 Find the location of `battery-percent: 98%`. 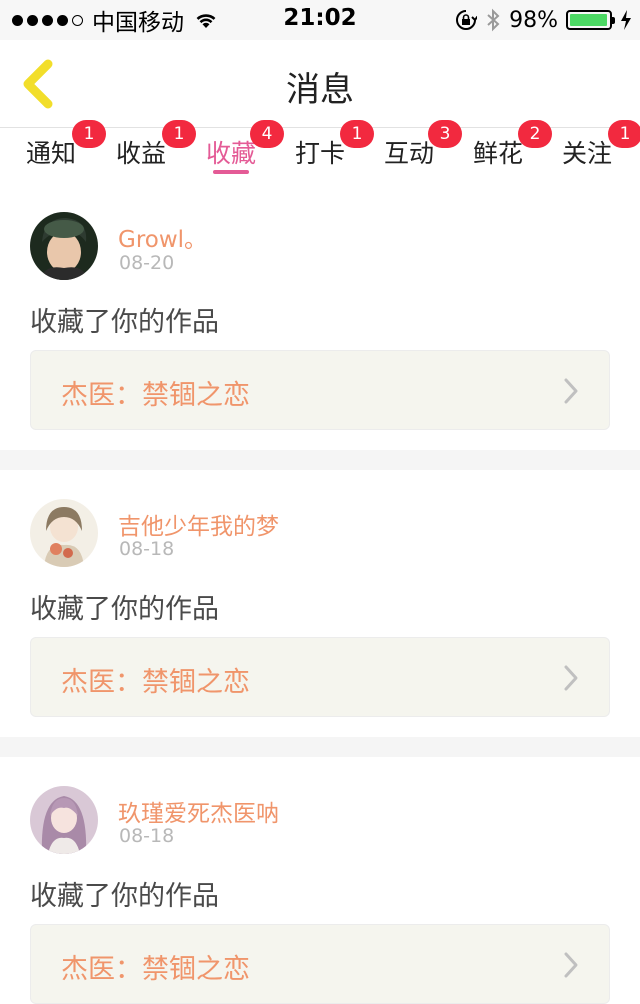

battery-percent: 98% is located at coordinates (533, 20).